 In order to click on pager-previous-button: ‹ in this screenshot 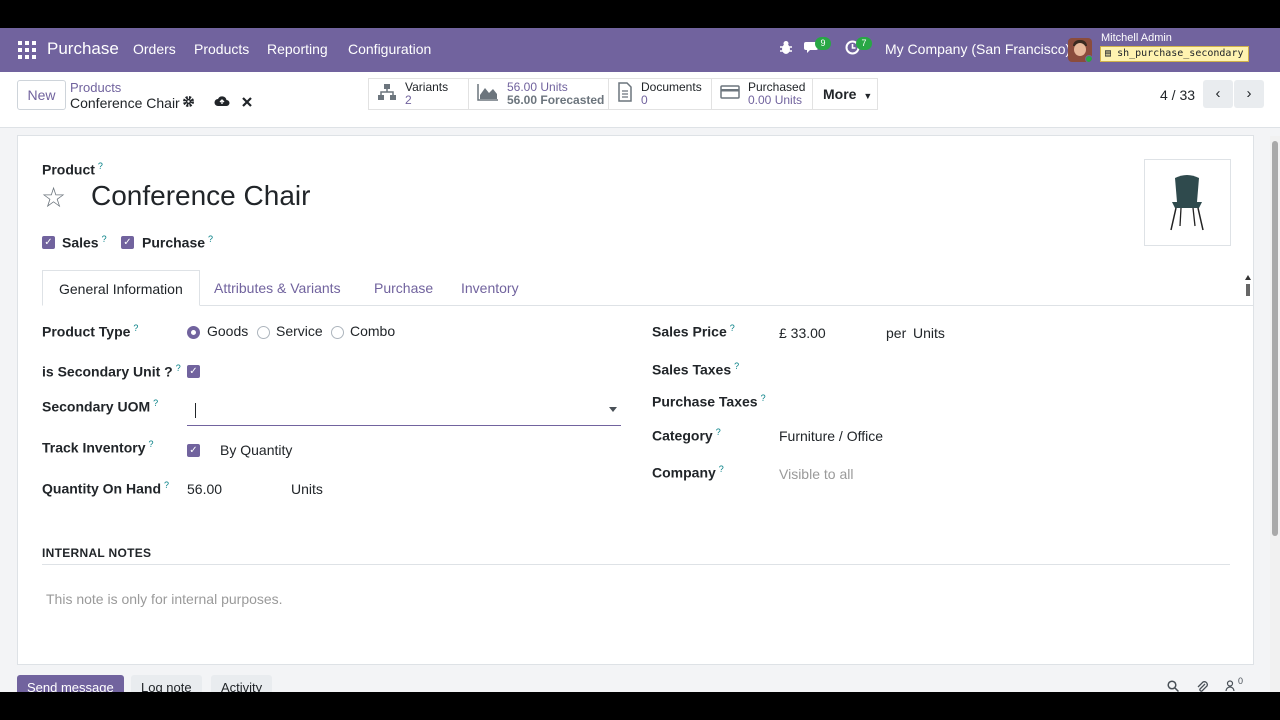, I will do `click(1218, 94)`.